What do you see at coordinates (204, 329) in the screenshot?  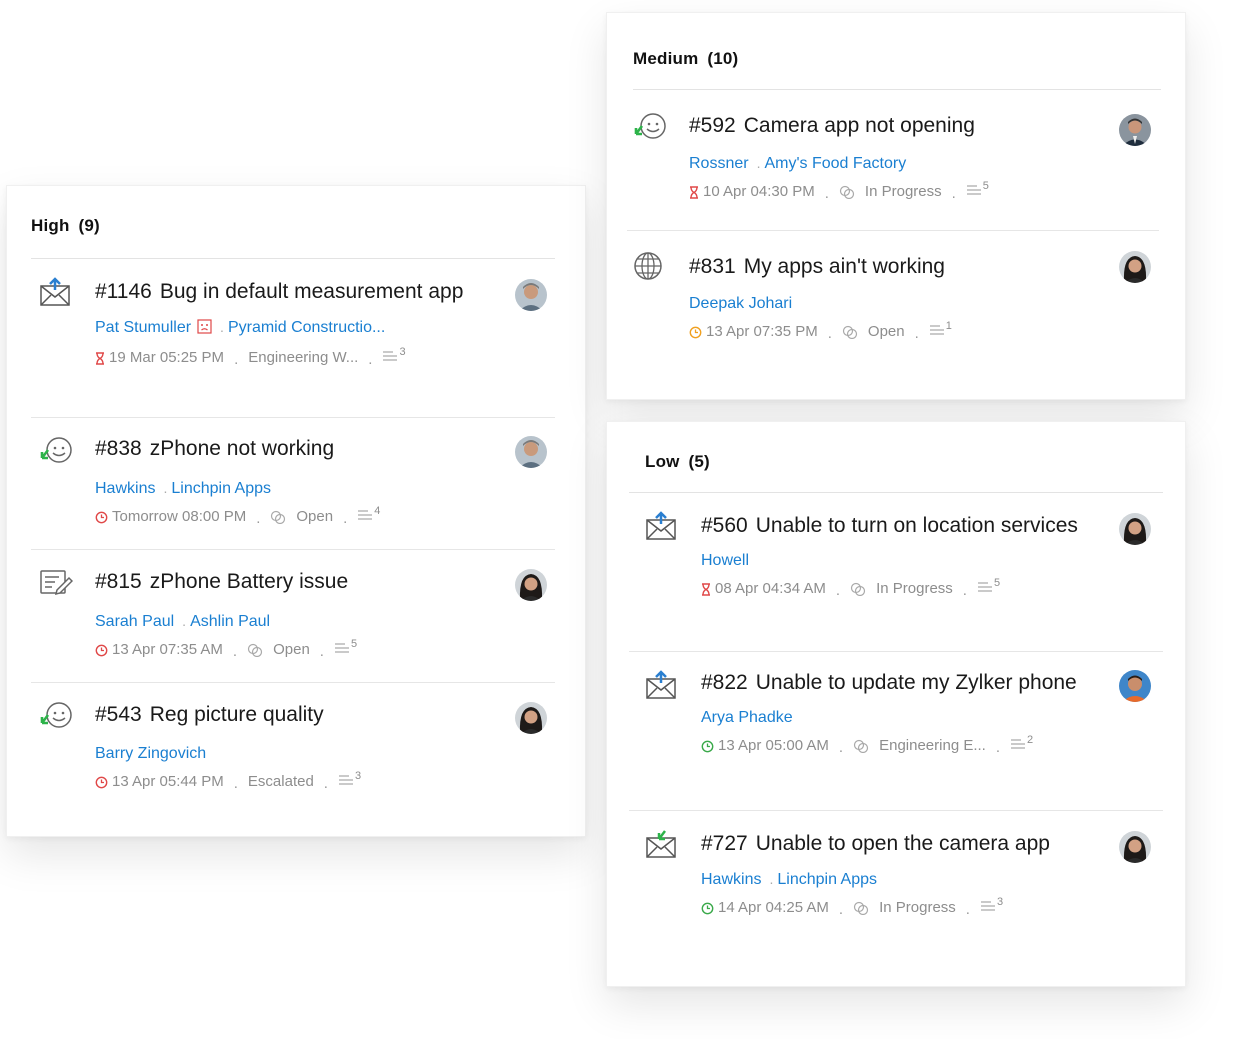 I see `unhappy-icon` at bounding box center [204, 329].